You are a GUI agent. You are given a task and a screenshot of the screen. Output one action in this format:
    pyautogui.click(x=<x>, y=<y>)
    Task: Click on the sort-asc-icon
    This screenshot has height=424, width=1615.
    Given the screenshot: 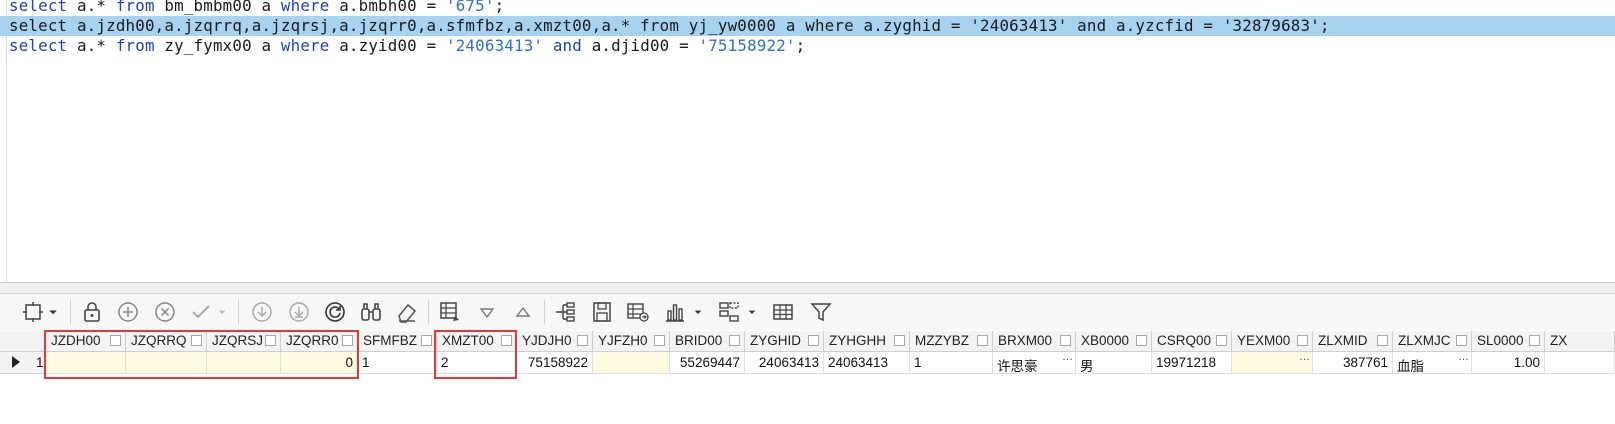 What is the action you would take?
    pyautogui.click(x=523, y=312)
    